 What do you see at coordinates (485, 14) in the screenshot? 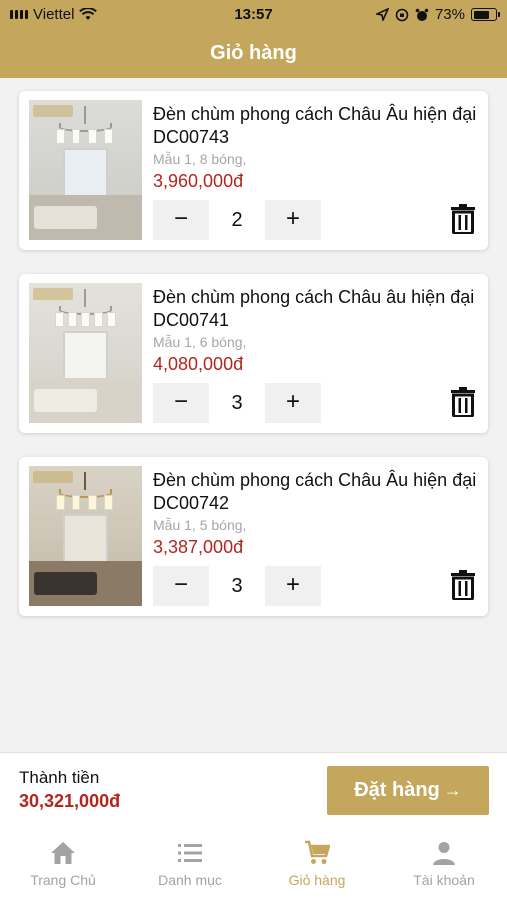
I see `battery-icon` at bounding box center [485, 14].